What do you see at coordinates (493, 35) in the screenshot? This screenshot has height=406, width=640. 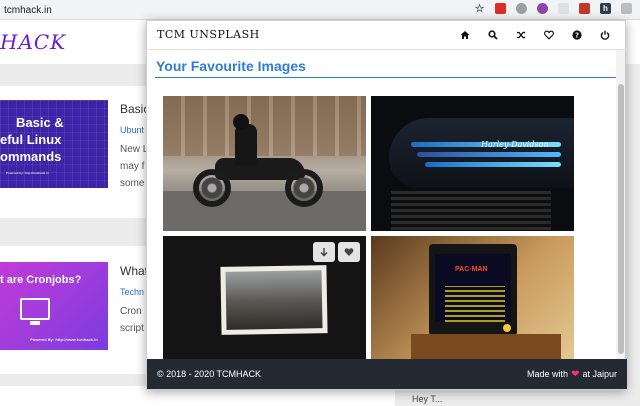 I see `search-icon` at bounding box center [493, 35].